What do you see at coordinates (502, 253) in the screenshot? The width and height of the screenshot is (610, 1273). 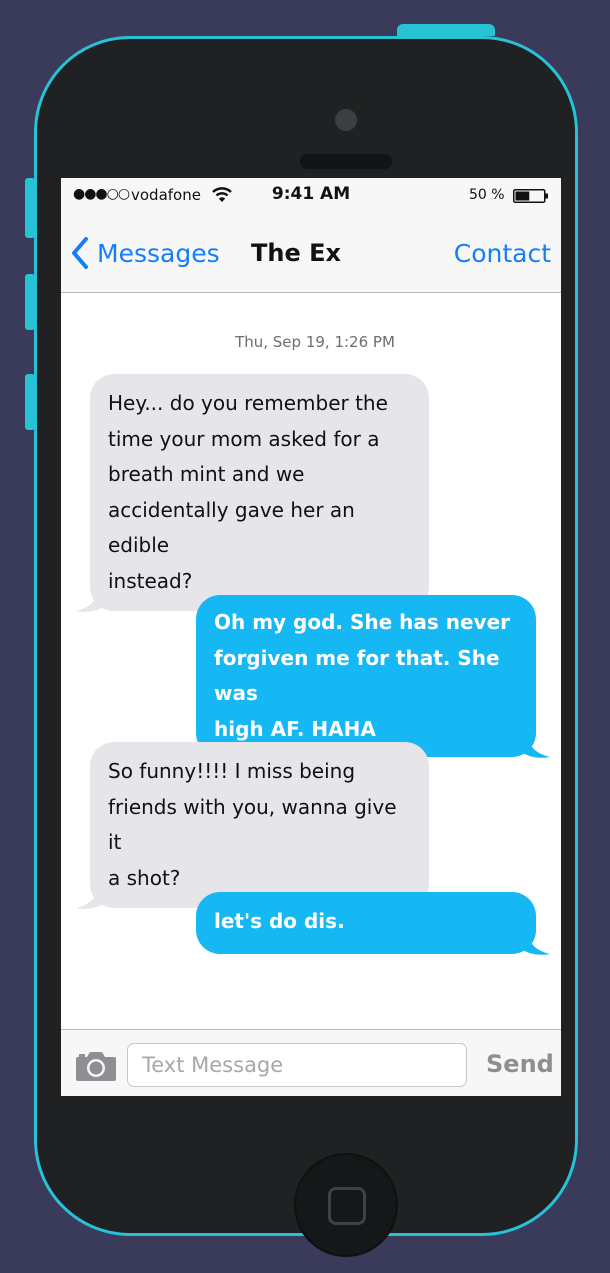 I see `contact-button: Contact` at bounding box center [502, 253].